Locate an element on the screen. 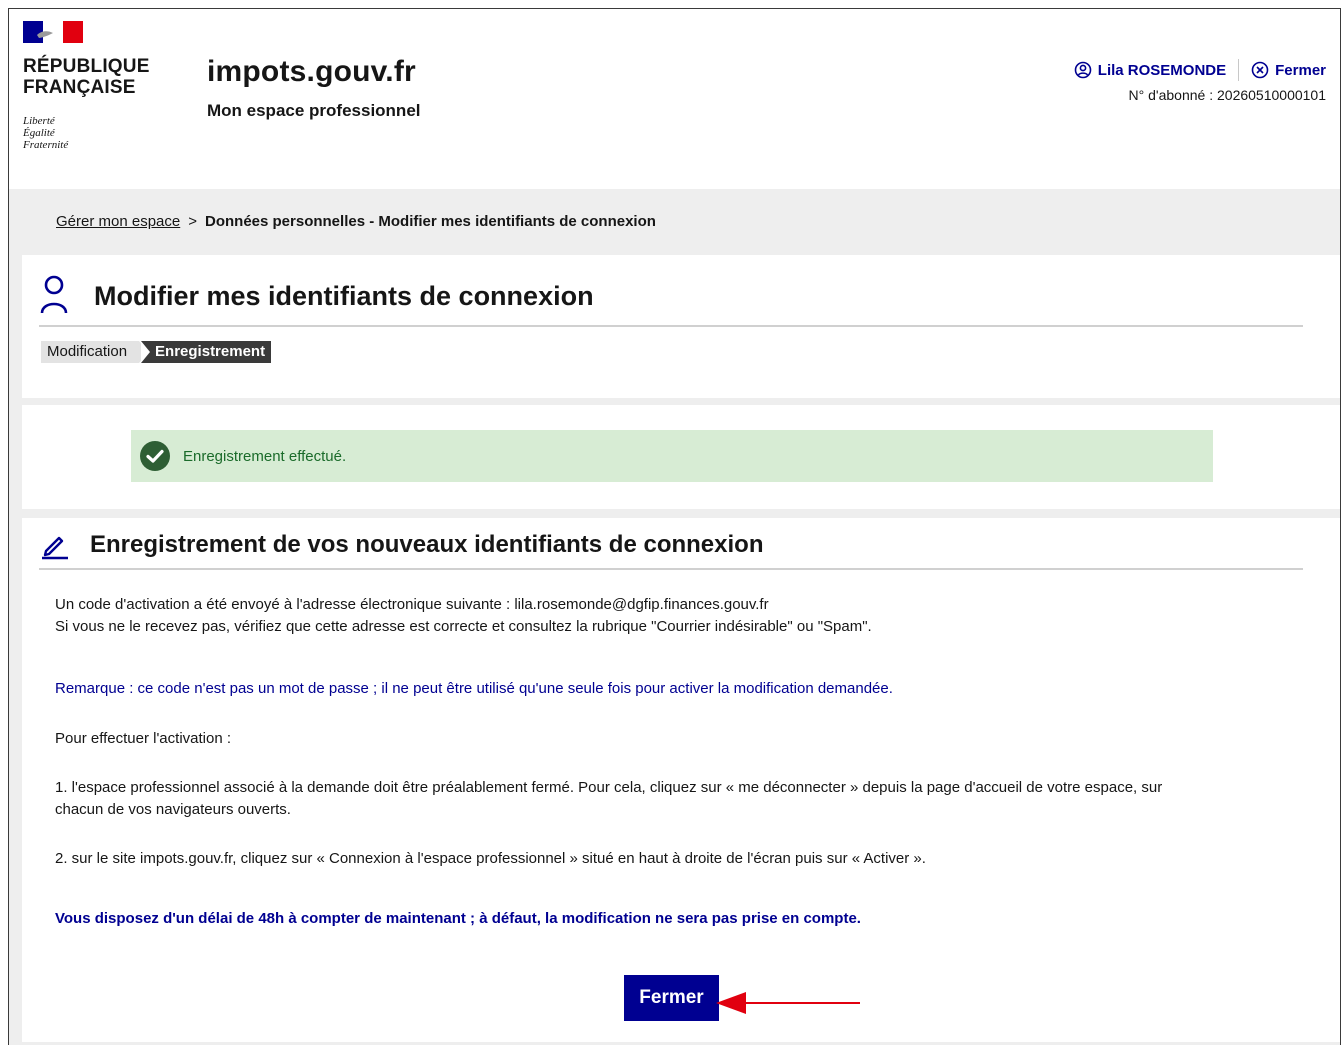  close-button: Fermer is located at coordinates (671, 998).